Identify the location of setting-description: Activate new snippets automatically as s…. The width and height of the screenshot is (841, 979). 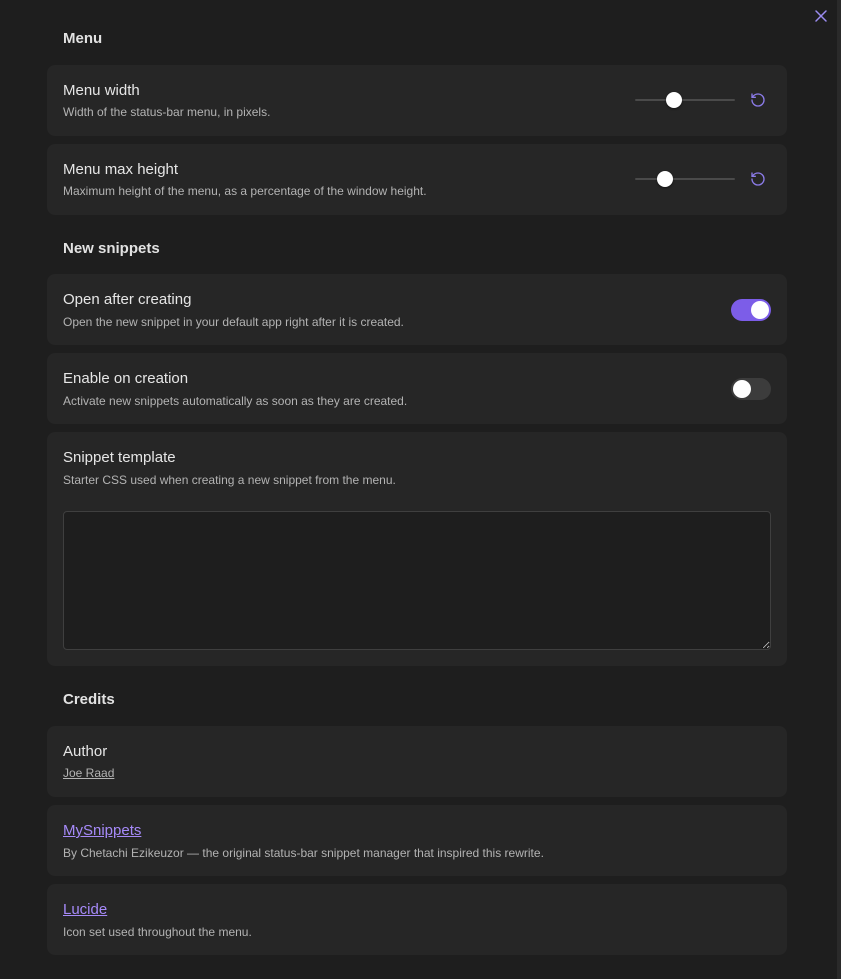
(235, 401).